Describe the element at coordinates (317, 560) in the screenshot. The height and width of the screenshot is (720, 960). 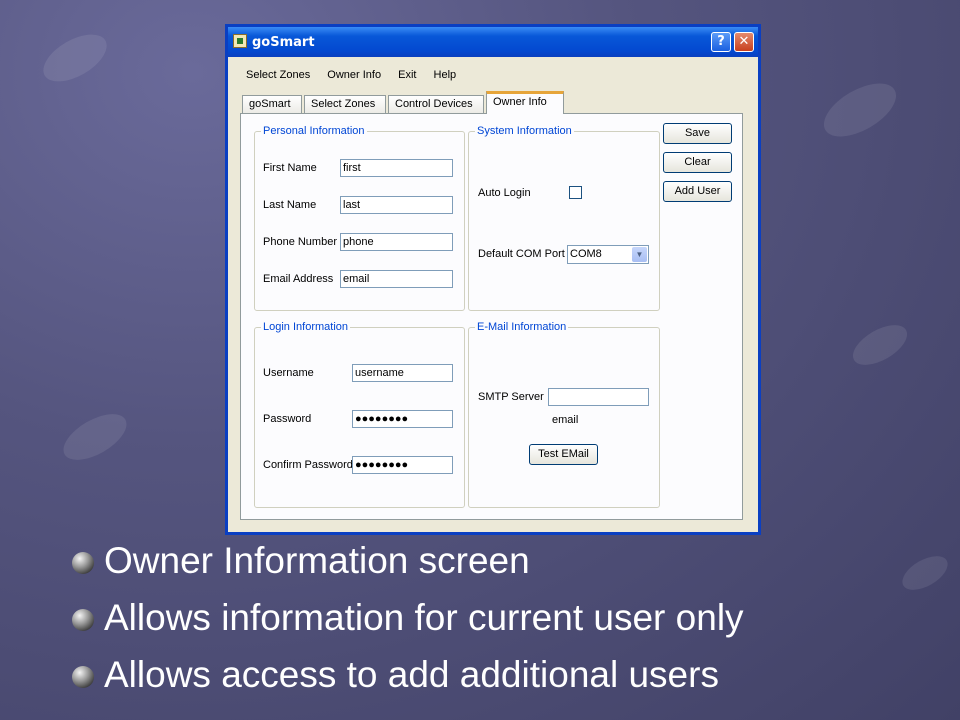
I see `bullet-text: Owner Information screen` at that location.